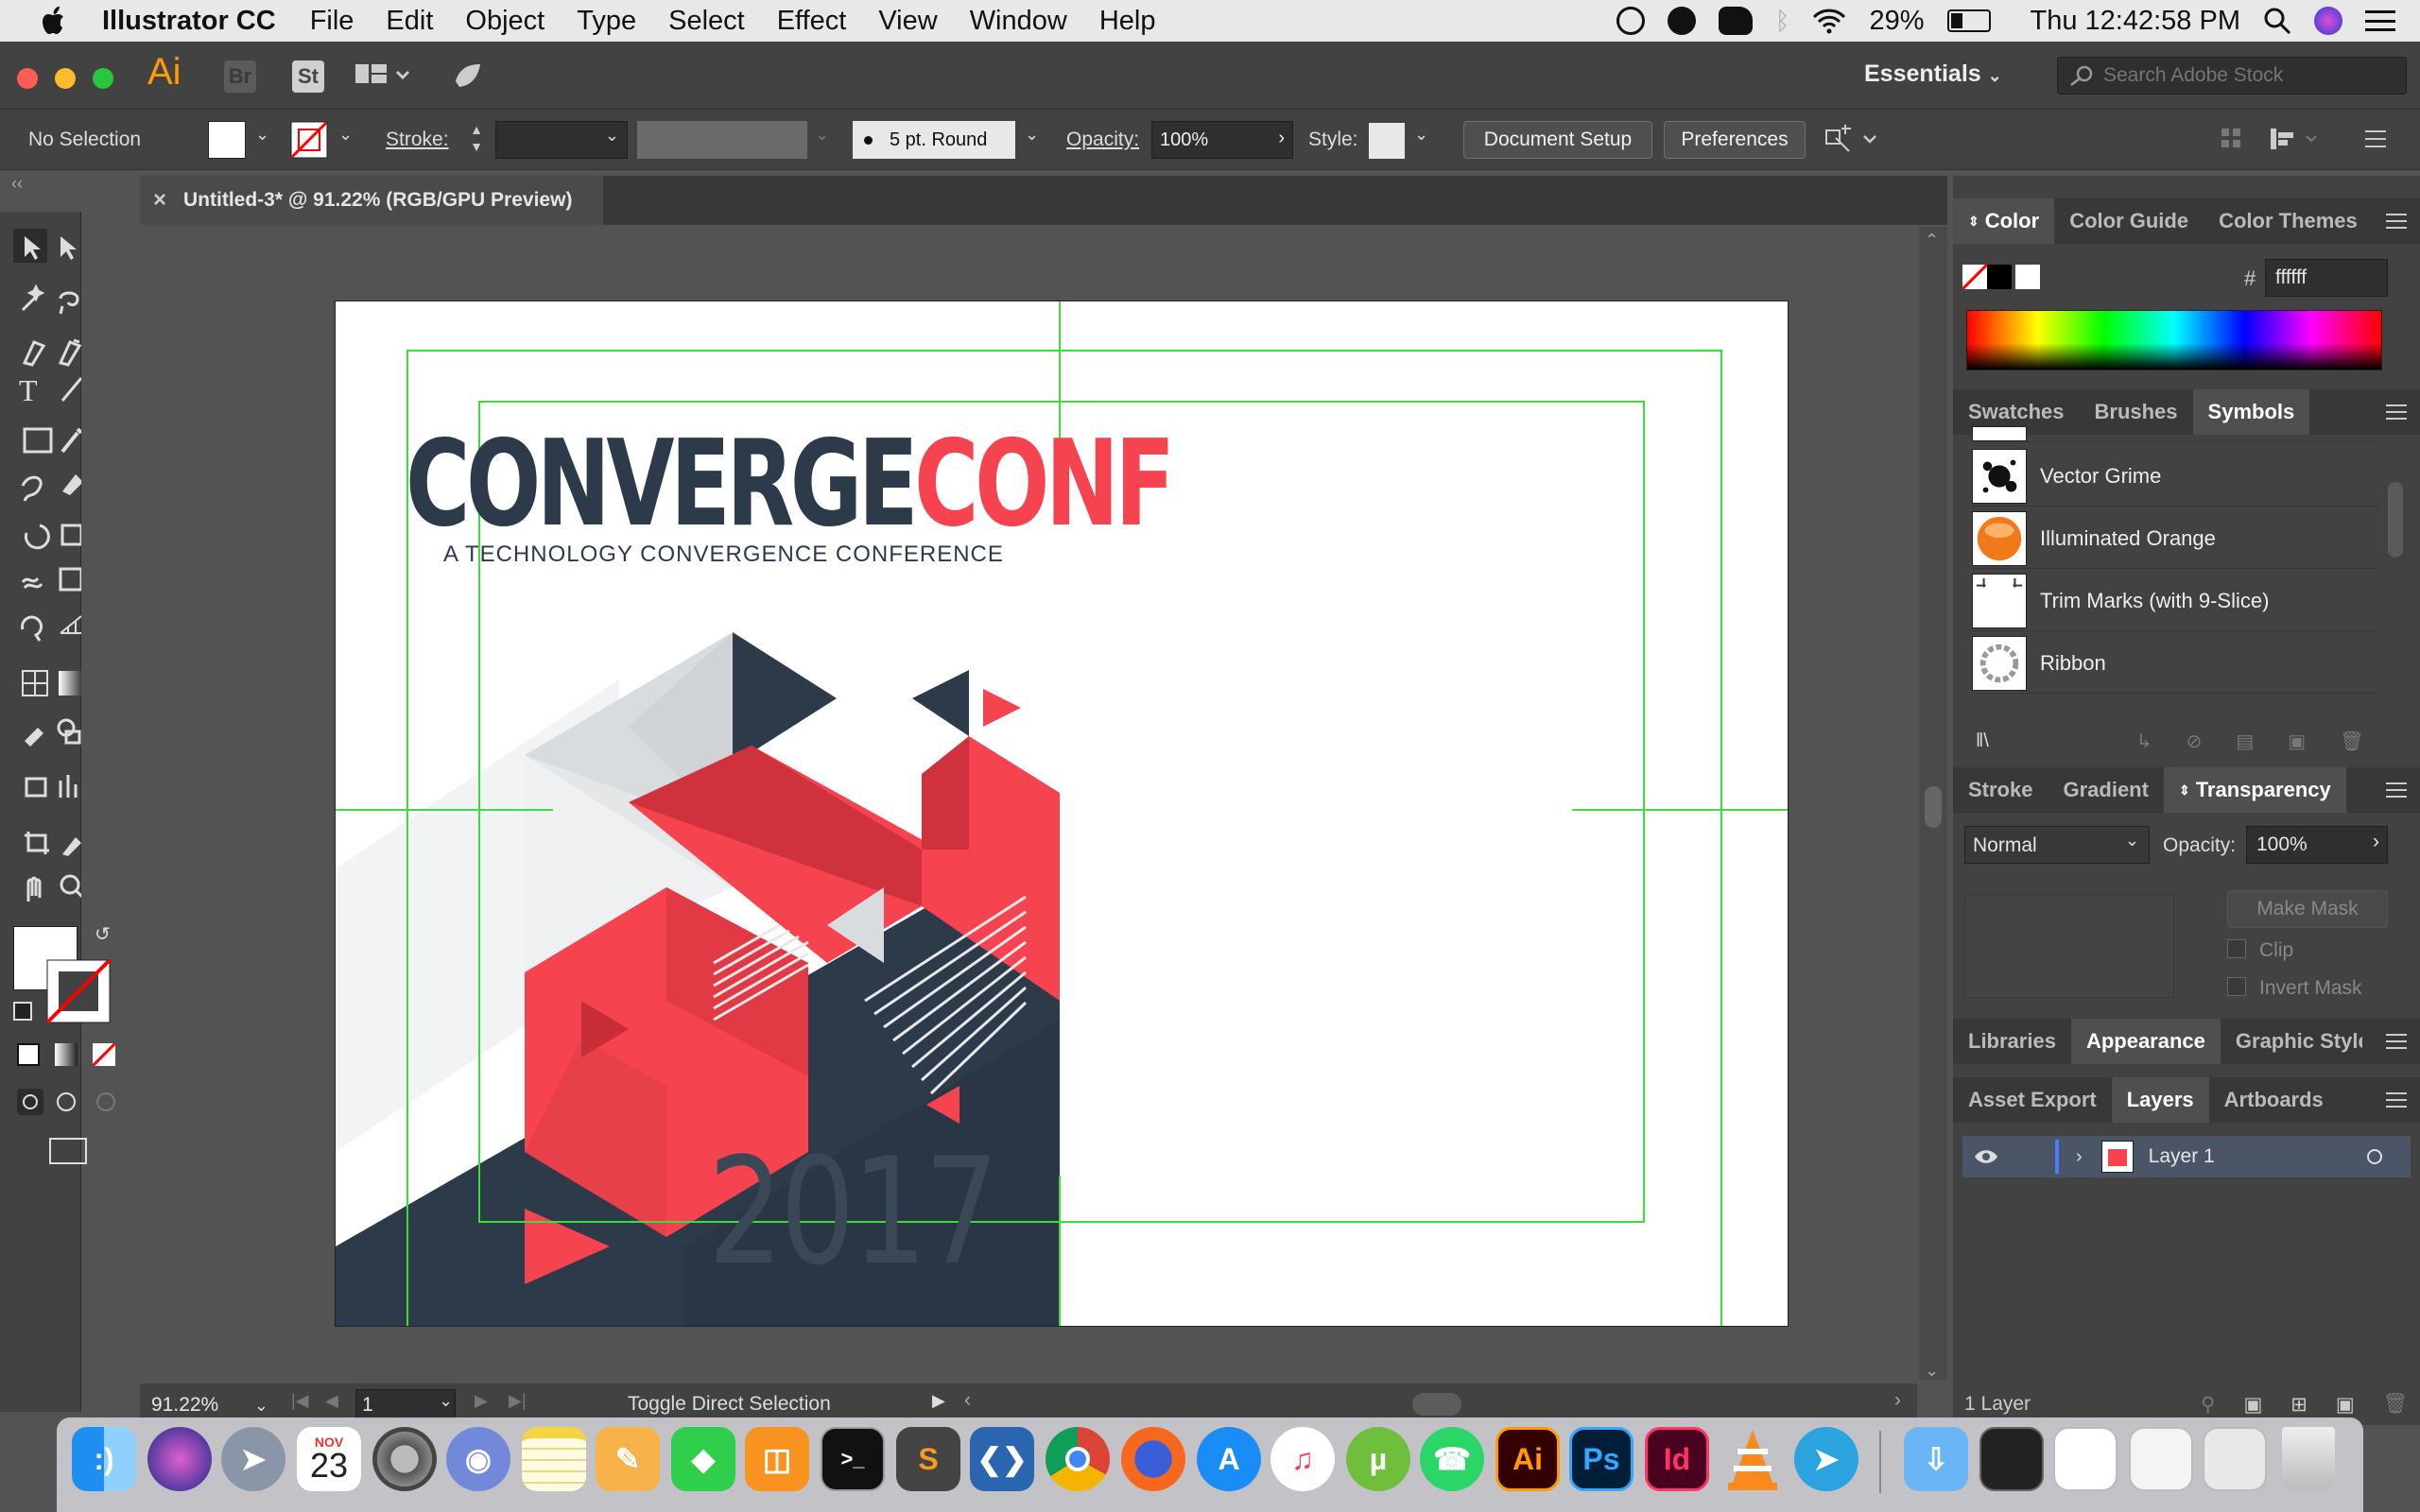  What do you see at coordinates (703, 1459) in the screenshot?
I see `facetime-icon: ◆` at bounding box center [703, 1459].